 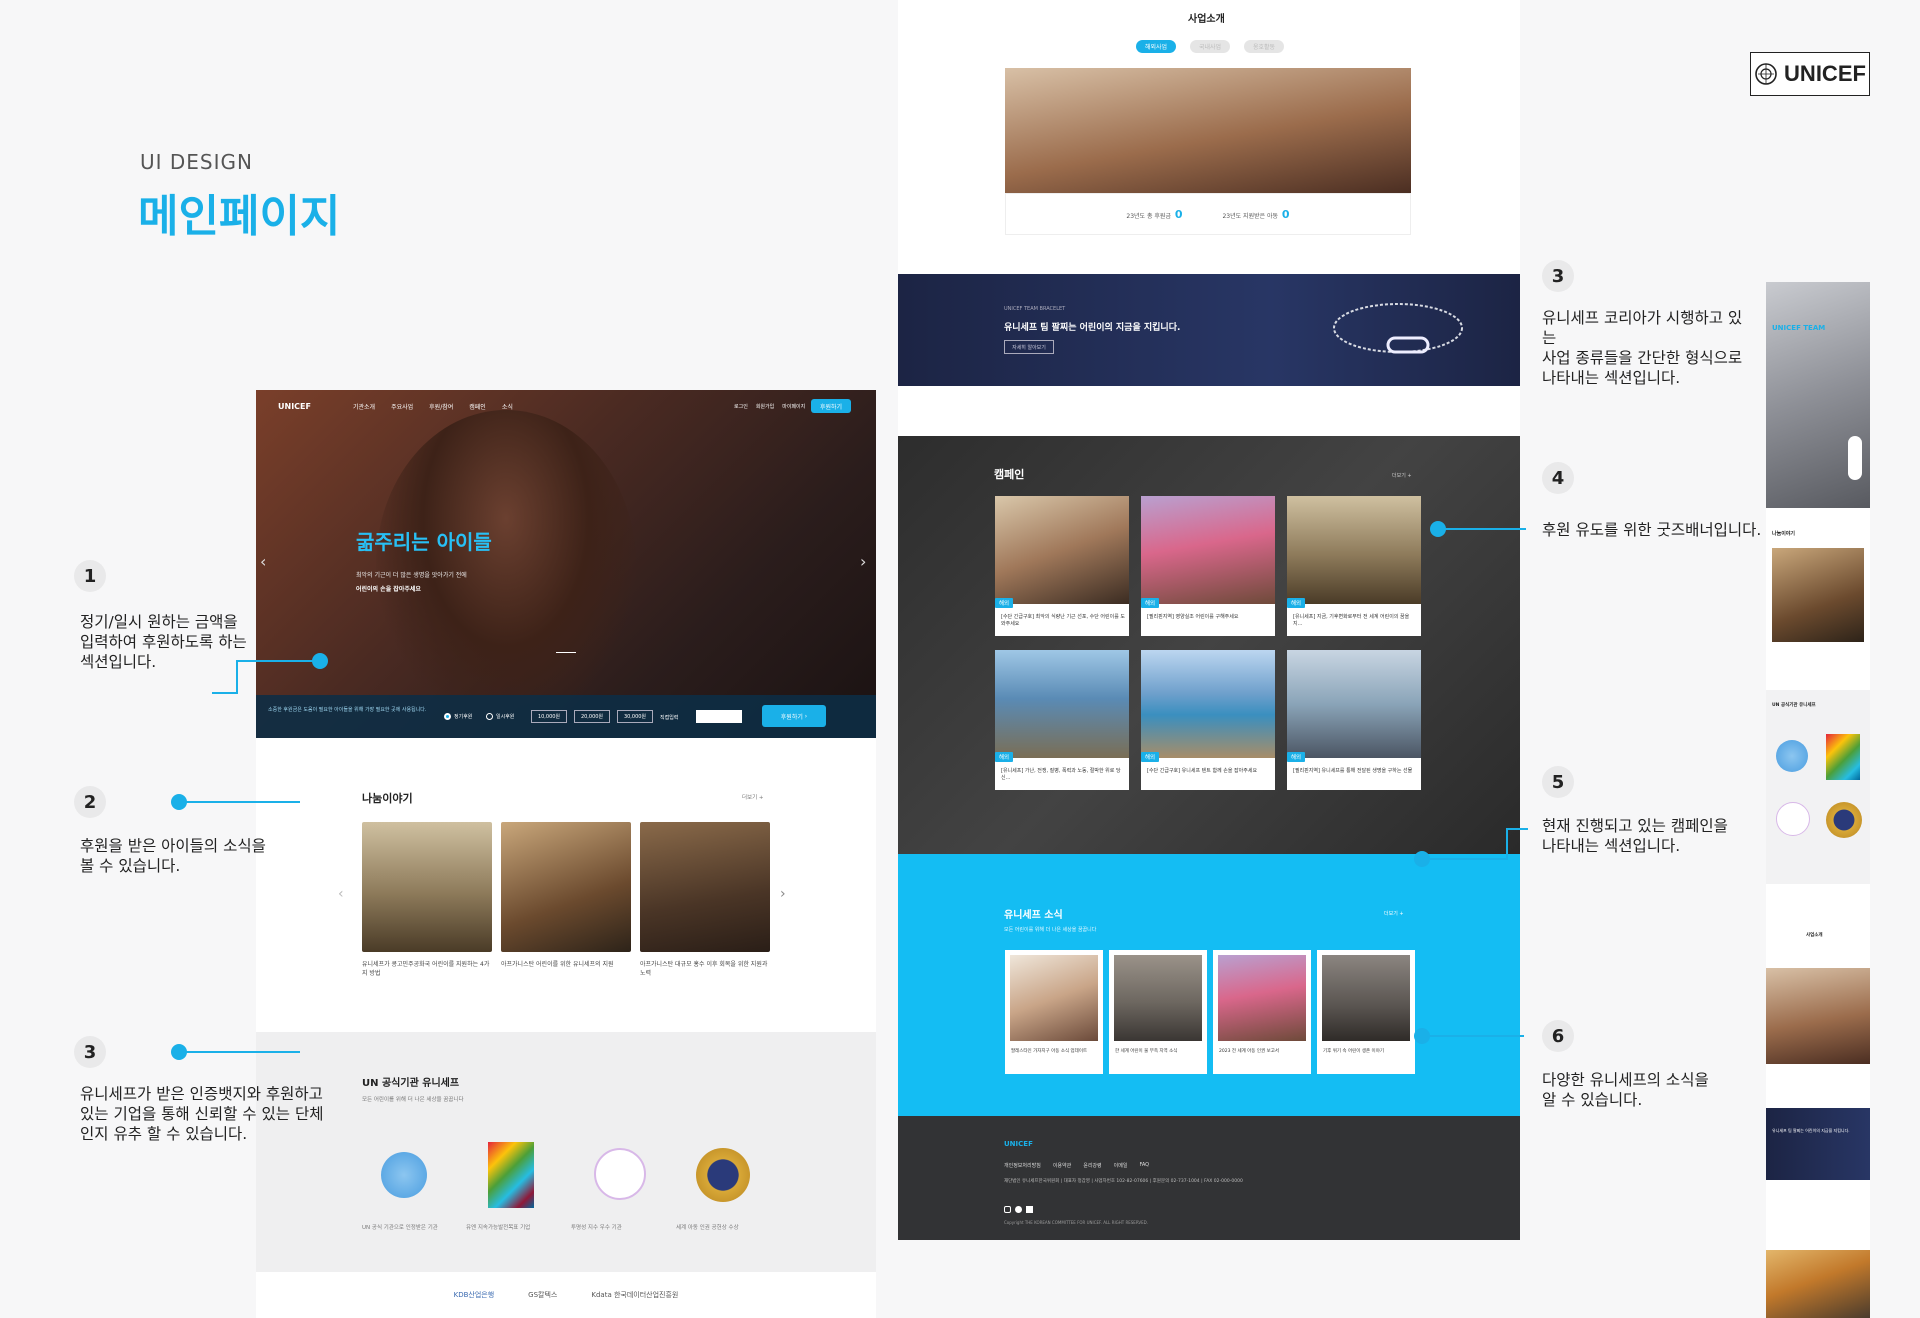 What do you see at coordinates (1354, 720) in the screenshot?
I see `campaign-card: 해외 [필리핀지역] 유니세프를 통해 전달된 생명을 구하는 선물` at bounding box center [1354, 720].